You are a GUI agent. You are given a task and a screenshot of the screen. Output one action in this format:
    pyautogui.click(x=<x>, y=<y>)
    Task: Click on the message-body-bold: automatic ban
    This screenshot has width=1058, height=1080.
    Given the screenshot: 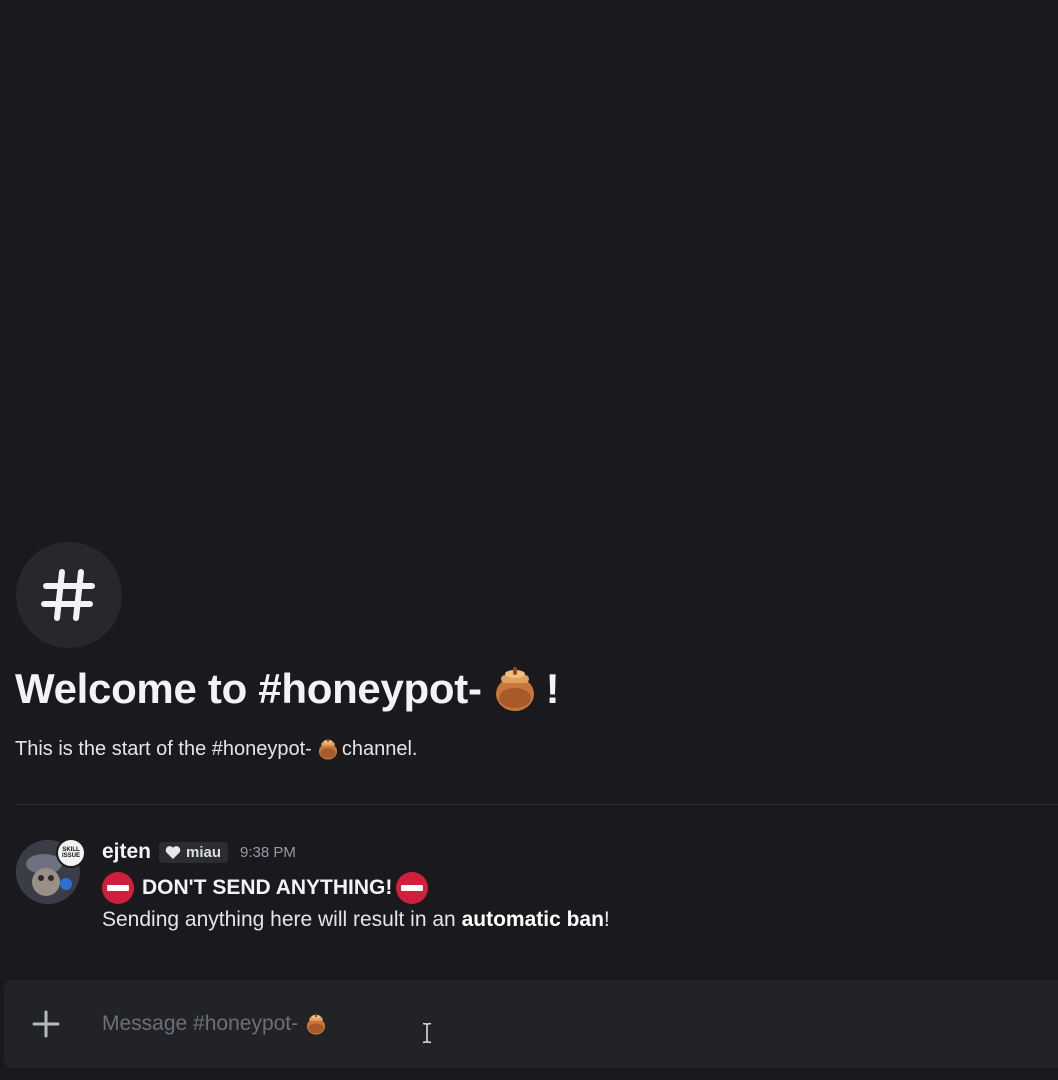 What is the action you would take?
    pyautogui.click(x=532, y=919)
    